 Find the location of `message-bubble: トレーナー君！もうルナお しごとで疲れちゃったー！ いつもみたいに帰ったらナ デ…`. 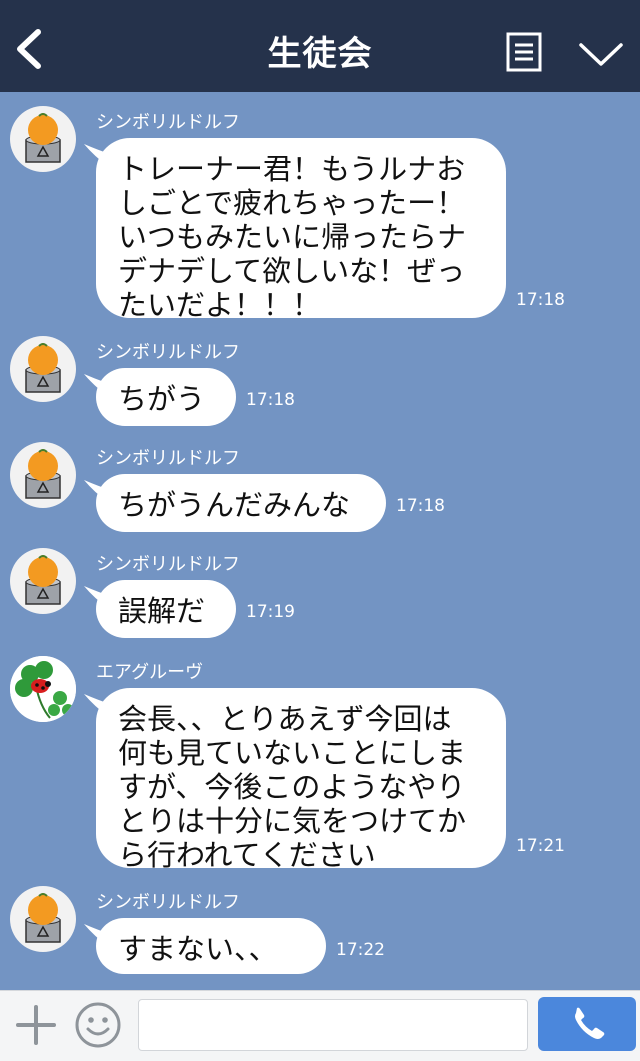

message-bubble: トレーナー君！もうルナお しごとで疲れちゃったー！ いつもみたいに帰ったらナ デ… is located at coordinates (301, 230).